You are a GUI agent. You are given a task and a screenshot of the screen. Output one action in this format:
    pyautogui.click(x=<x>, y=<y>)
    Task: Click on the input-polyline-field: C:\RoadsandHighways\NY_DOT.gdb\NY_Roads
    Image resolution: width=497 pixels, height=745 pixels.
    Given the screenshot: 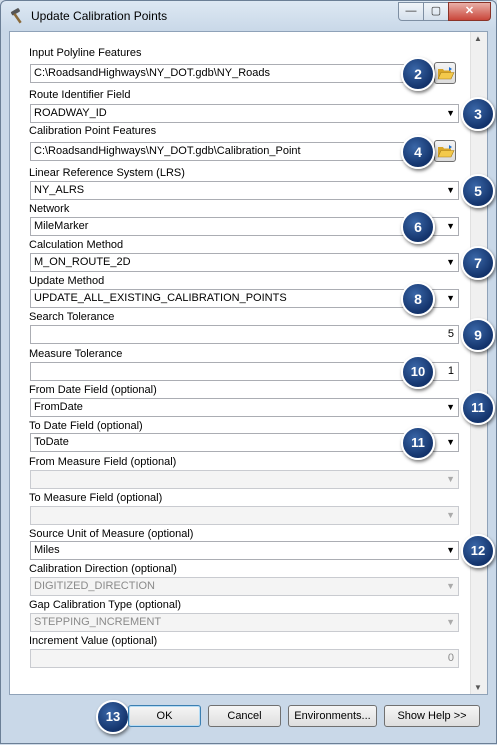 What is the action you would take?
    pyautogui.click(x=230, y=73)
    